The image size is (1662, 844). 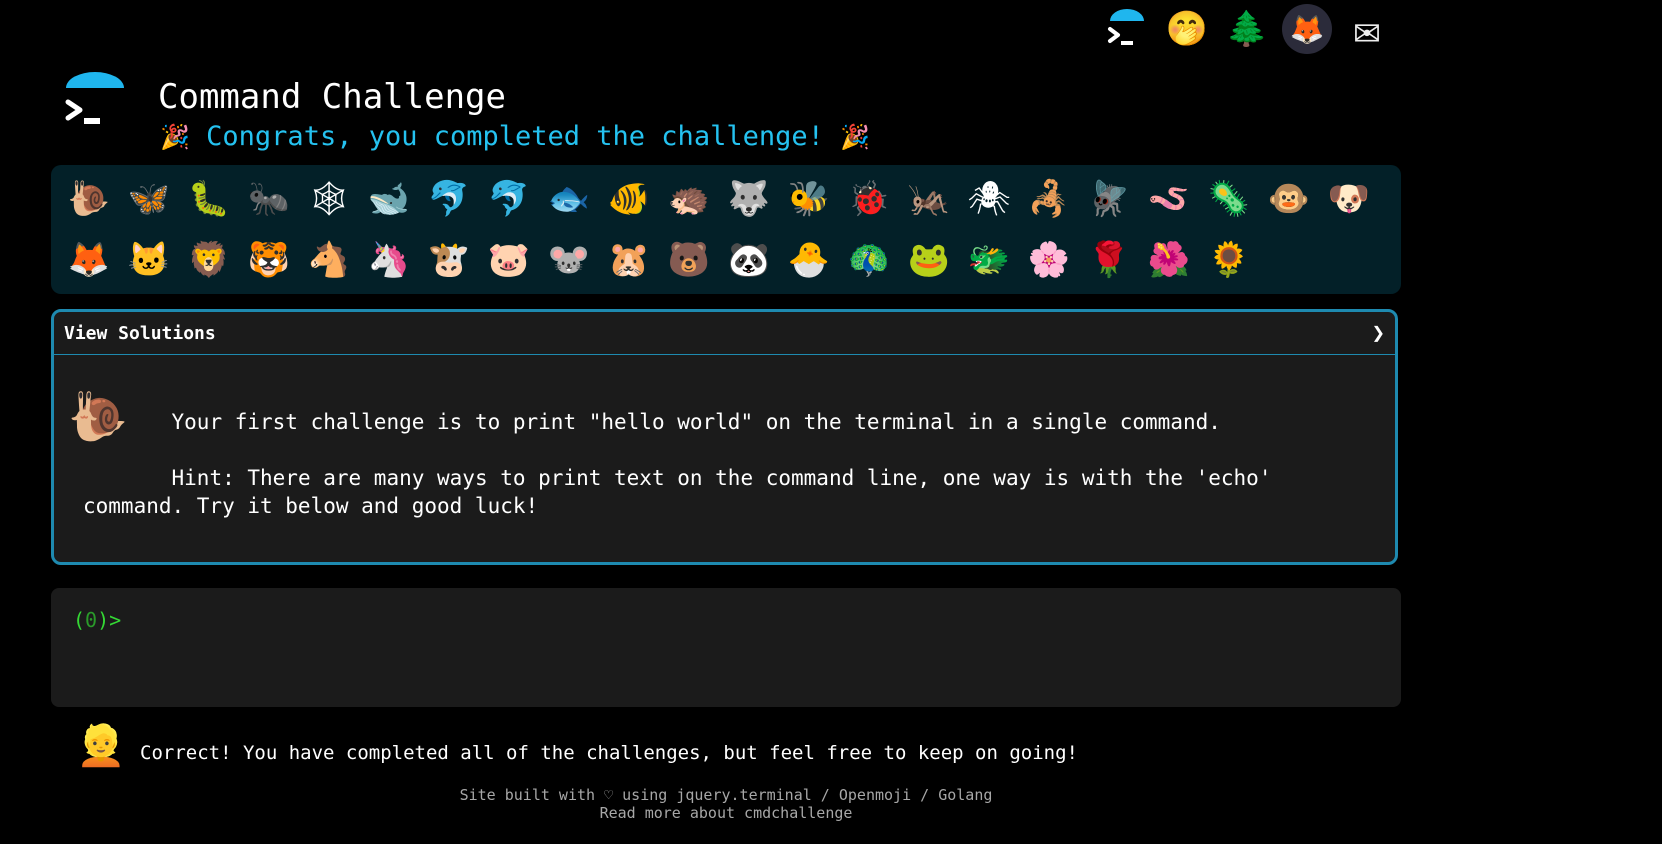 I want to click on tree-icon: 🌲, so click(x=1247, y=29).